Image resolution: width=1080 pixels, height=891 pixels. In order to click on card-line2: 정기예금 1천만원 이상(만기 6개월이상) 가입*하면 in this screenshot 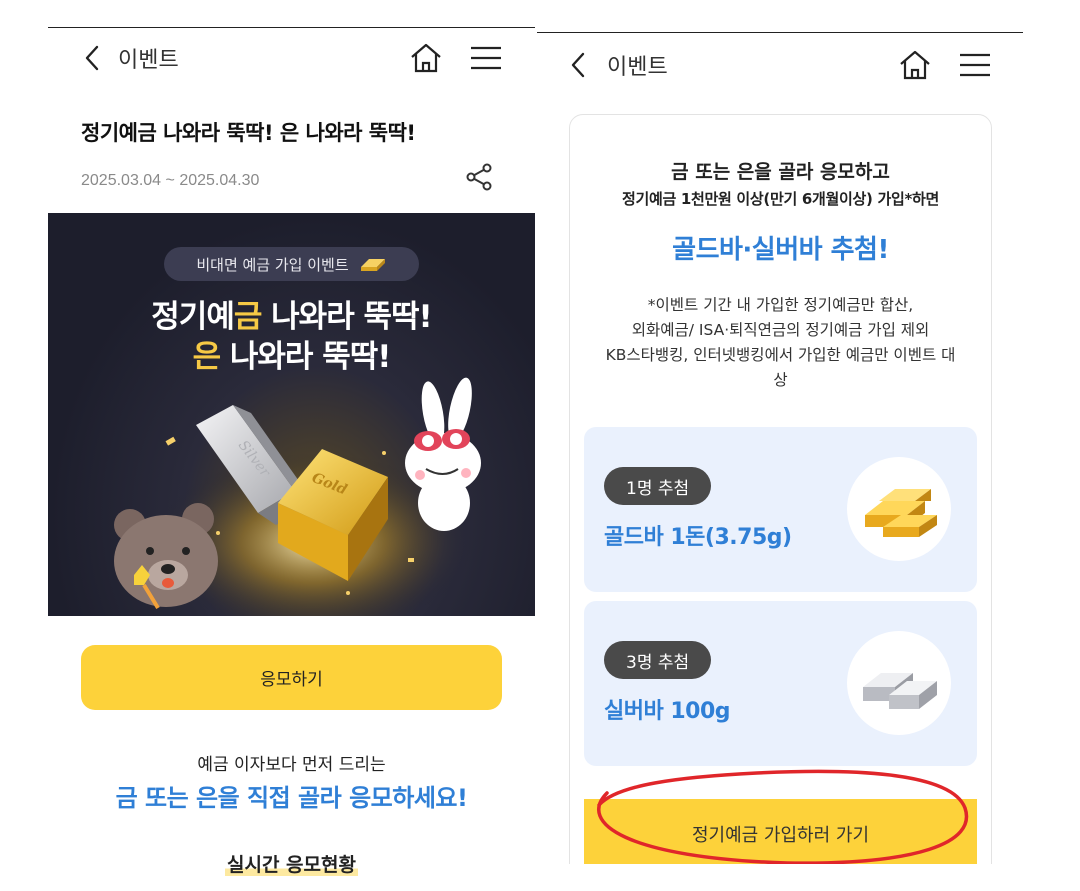, I will do `click(780, 199)`.